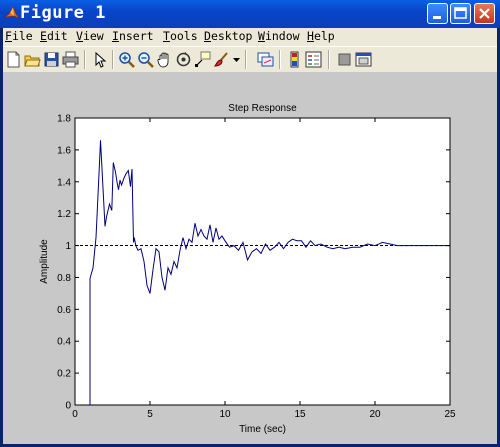 The image size is (500, 447). Describe the element at coordinates (133, 36) in the screenshot. I see `menu-insert: Insert` at that location.